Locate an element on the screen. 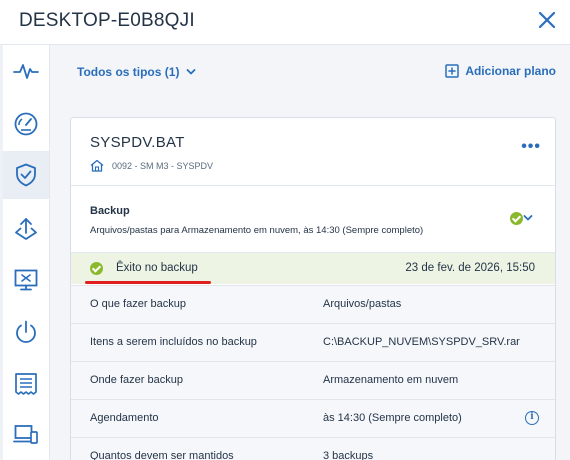  detail-value: C:\BACKUP_NUVEM\SYSPDV_SRV.rar is located at coordinates (421, 342).